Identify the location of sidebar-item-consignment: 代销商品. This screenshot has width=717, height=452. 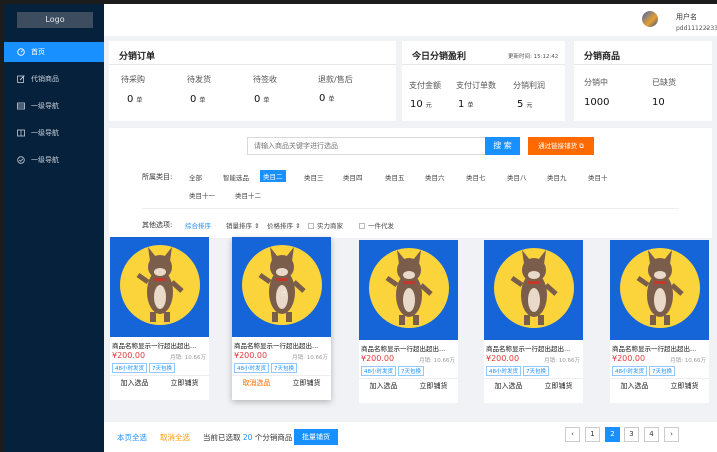
(54, 79).